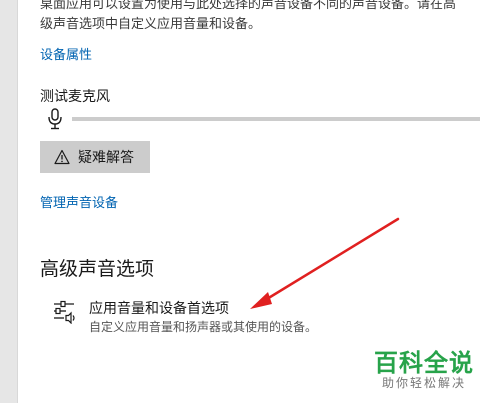 This screenshot has width=500, height=403. Describe the element at coordinates (159, 308) in the screenshot. I see `app-volume-preferences-link: 应用音量和设备首选项` at that location.